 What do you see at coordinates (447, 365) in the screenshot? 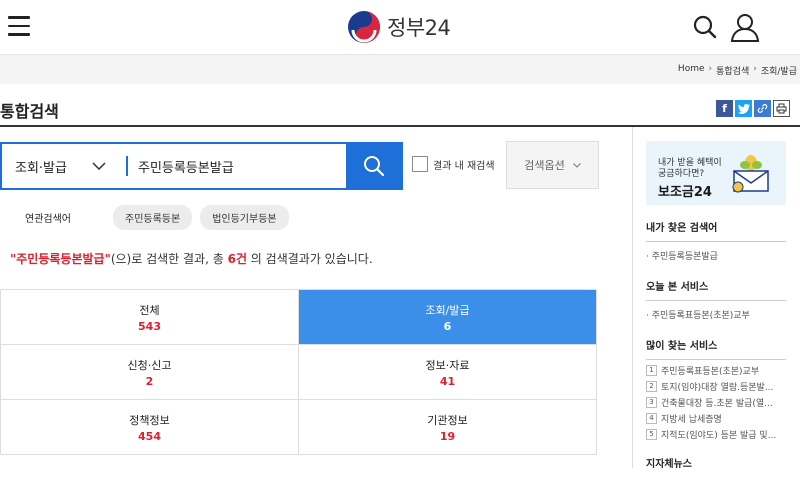
I see `category-name: 정보·자료` at bounding box center [447, 365].